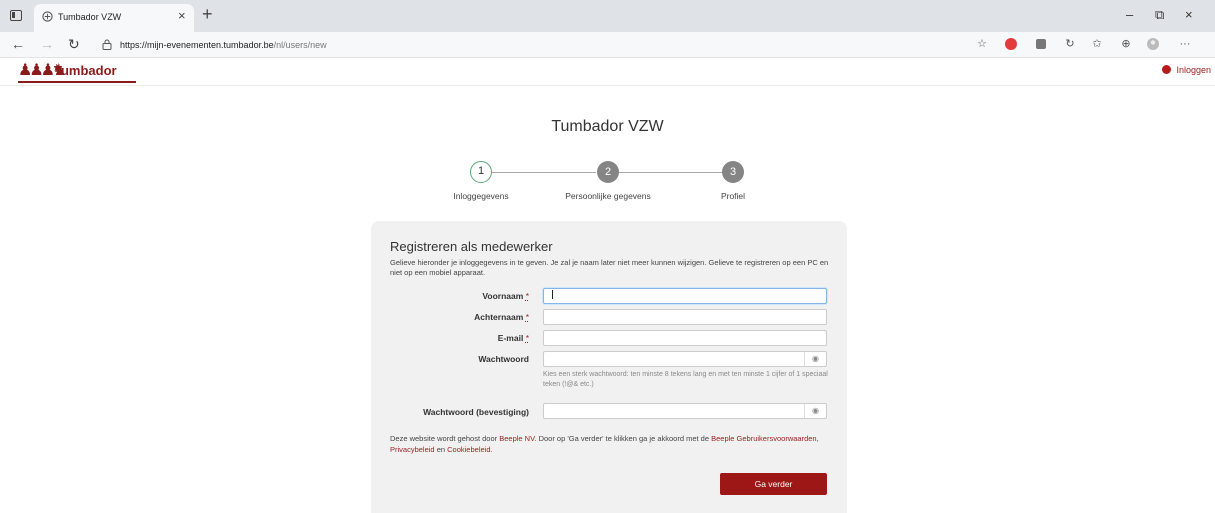 This screenshot has width=1215, height=513. I want to click on site-logo: ♟♟♟♞ Tumbador, so click(79, 73).